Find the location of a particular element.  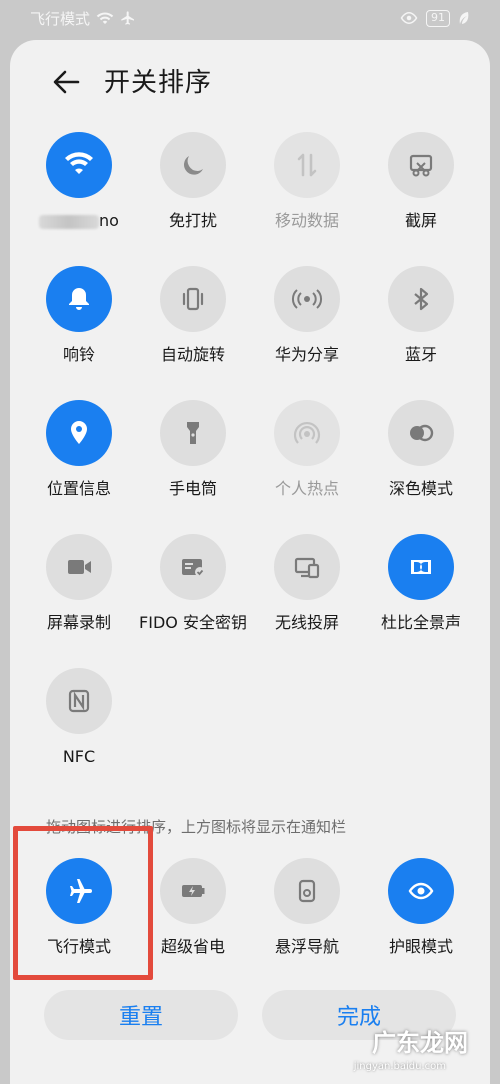

tile-label: 自动旋转 is located at coordinates (192, 354).